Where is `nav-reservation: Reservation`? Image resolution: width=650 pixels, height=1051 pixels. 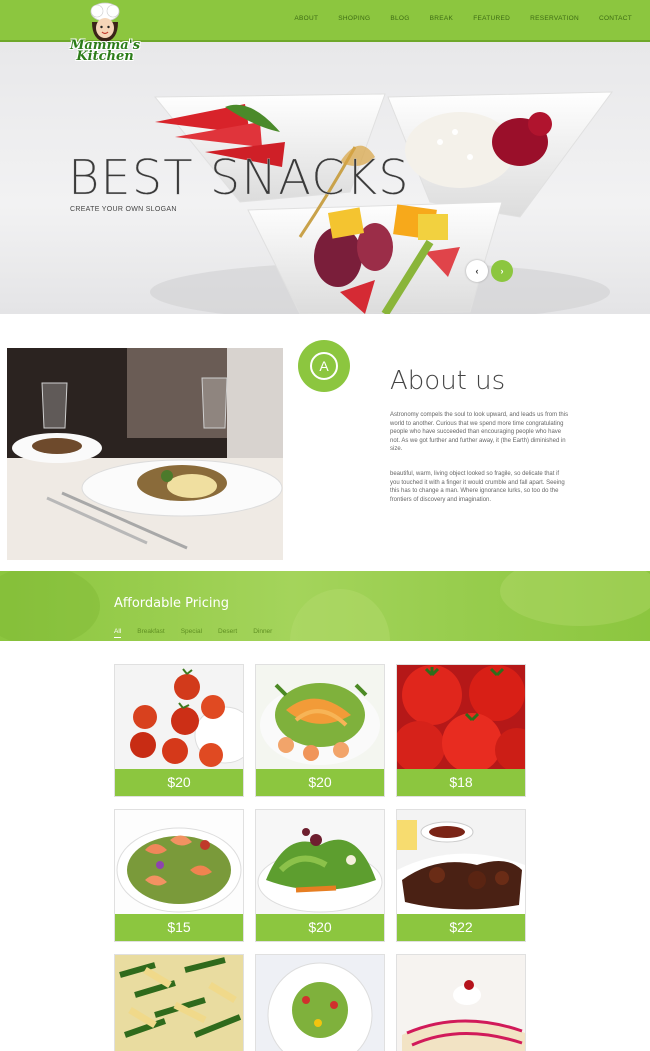
nav-reservation: Reservation is located at coordinates (554, 18).